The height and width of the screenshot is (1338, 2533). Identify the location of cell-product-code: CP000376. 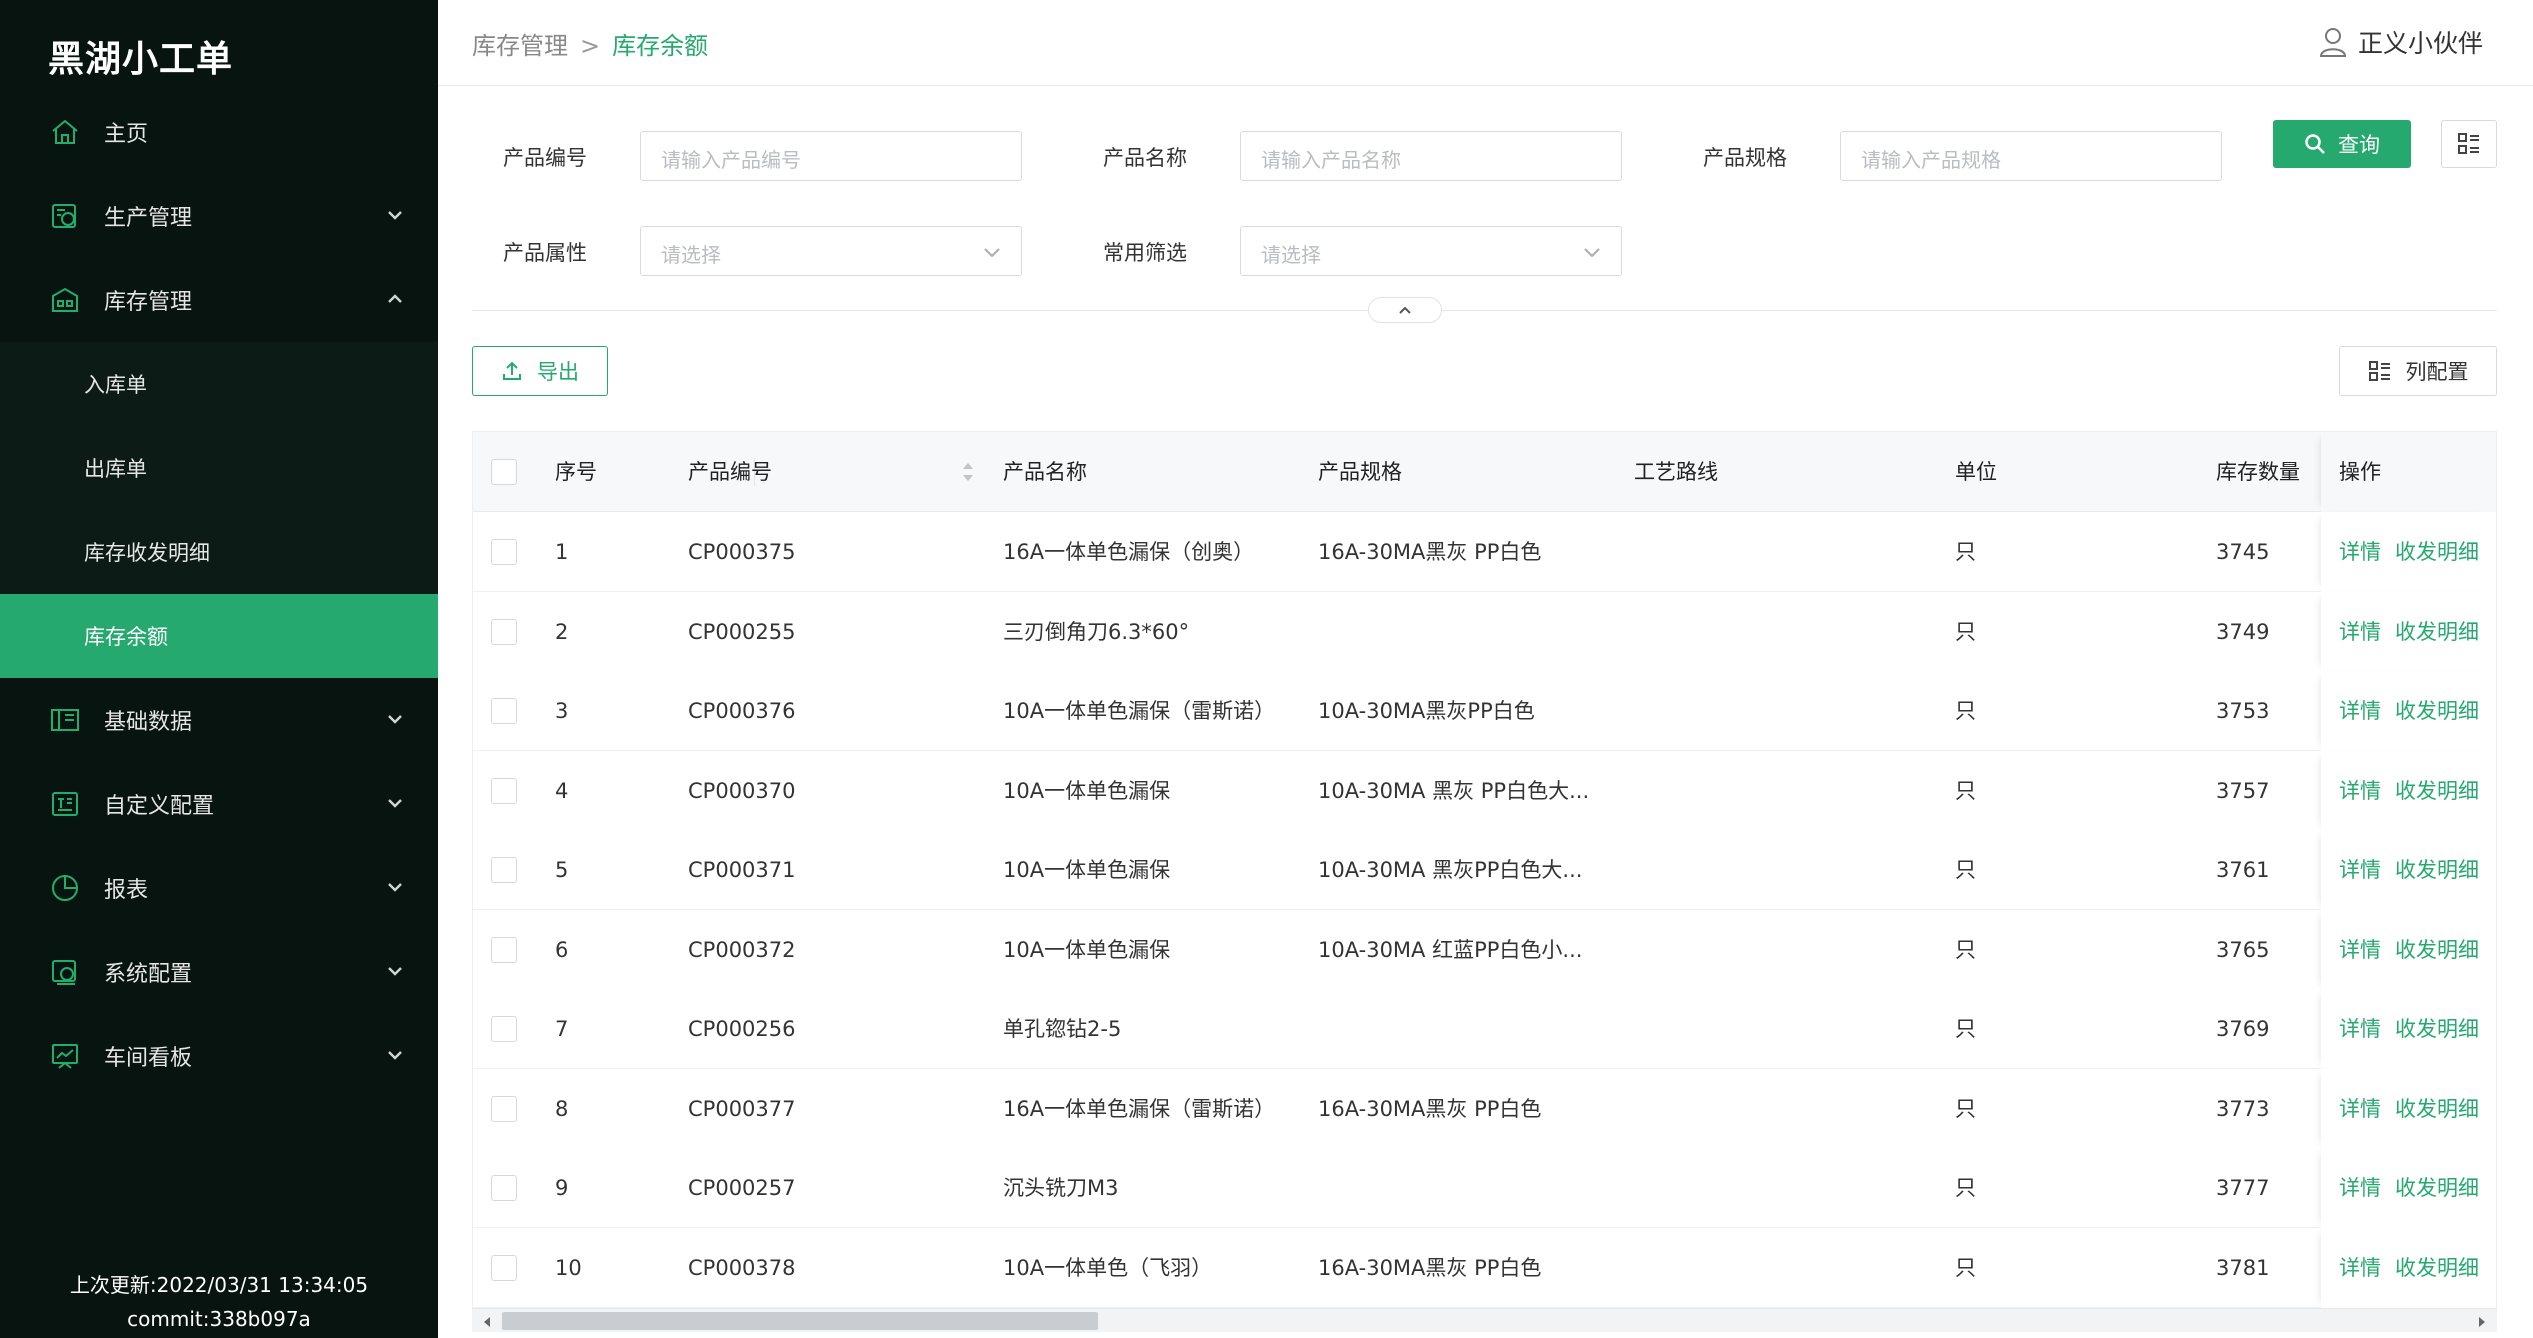
(742, 711).